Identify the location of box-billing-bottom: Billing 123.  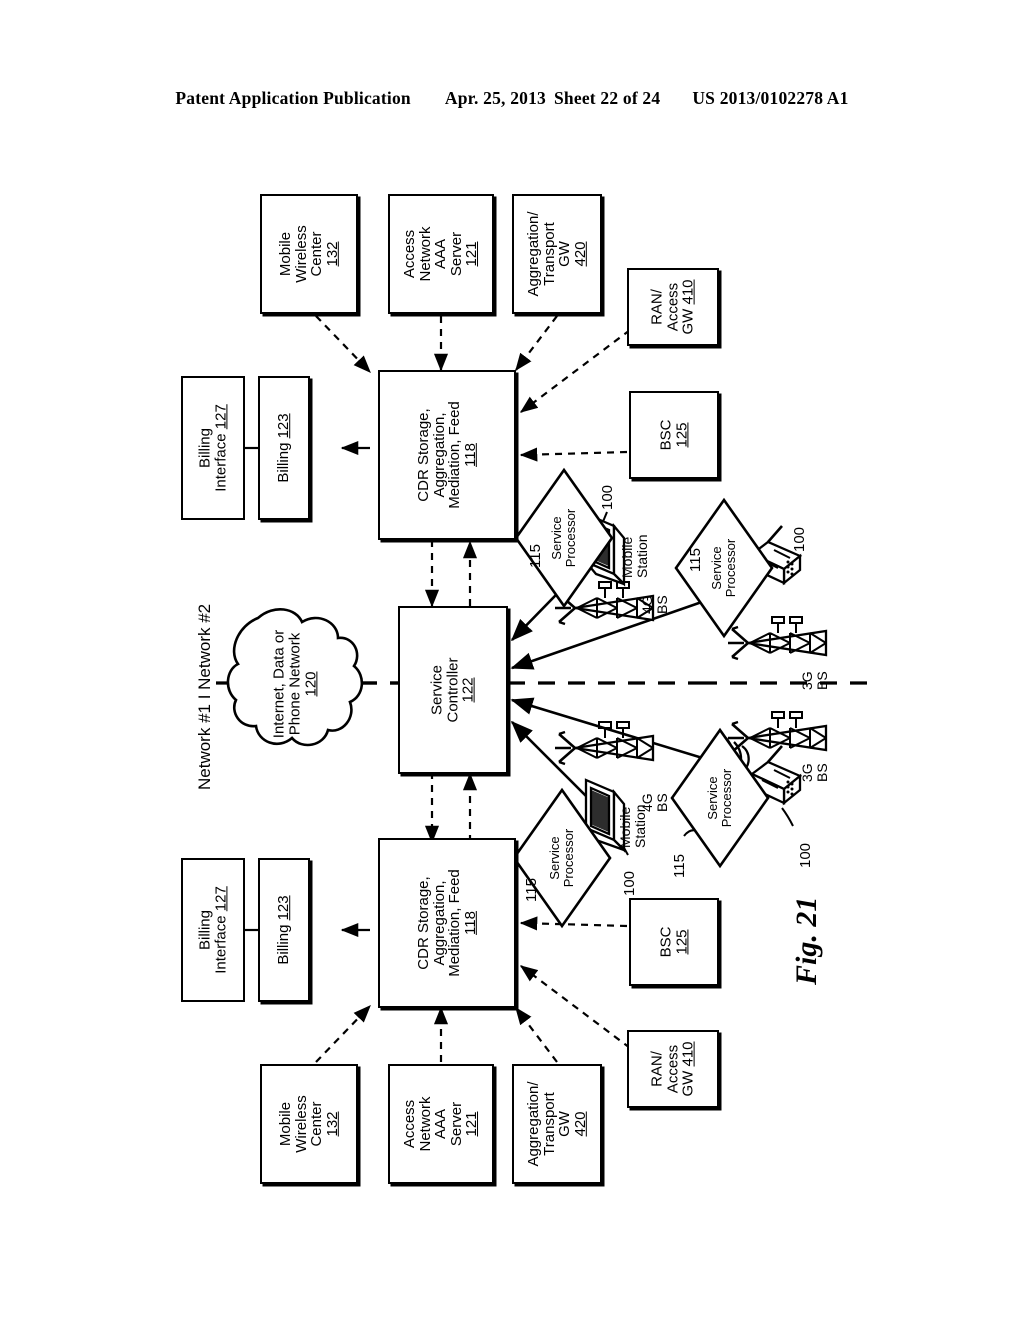
(284, 930).